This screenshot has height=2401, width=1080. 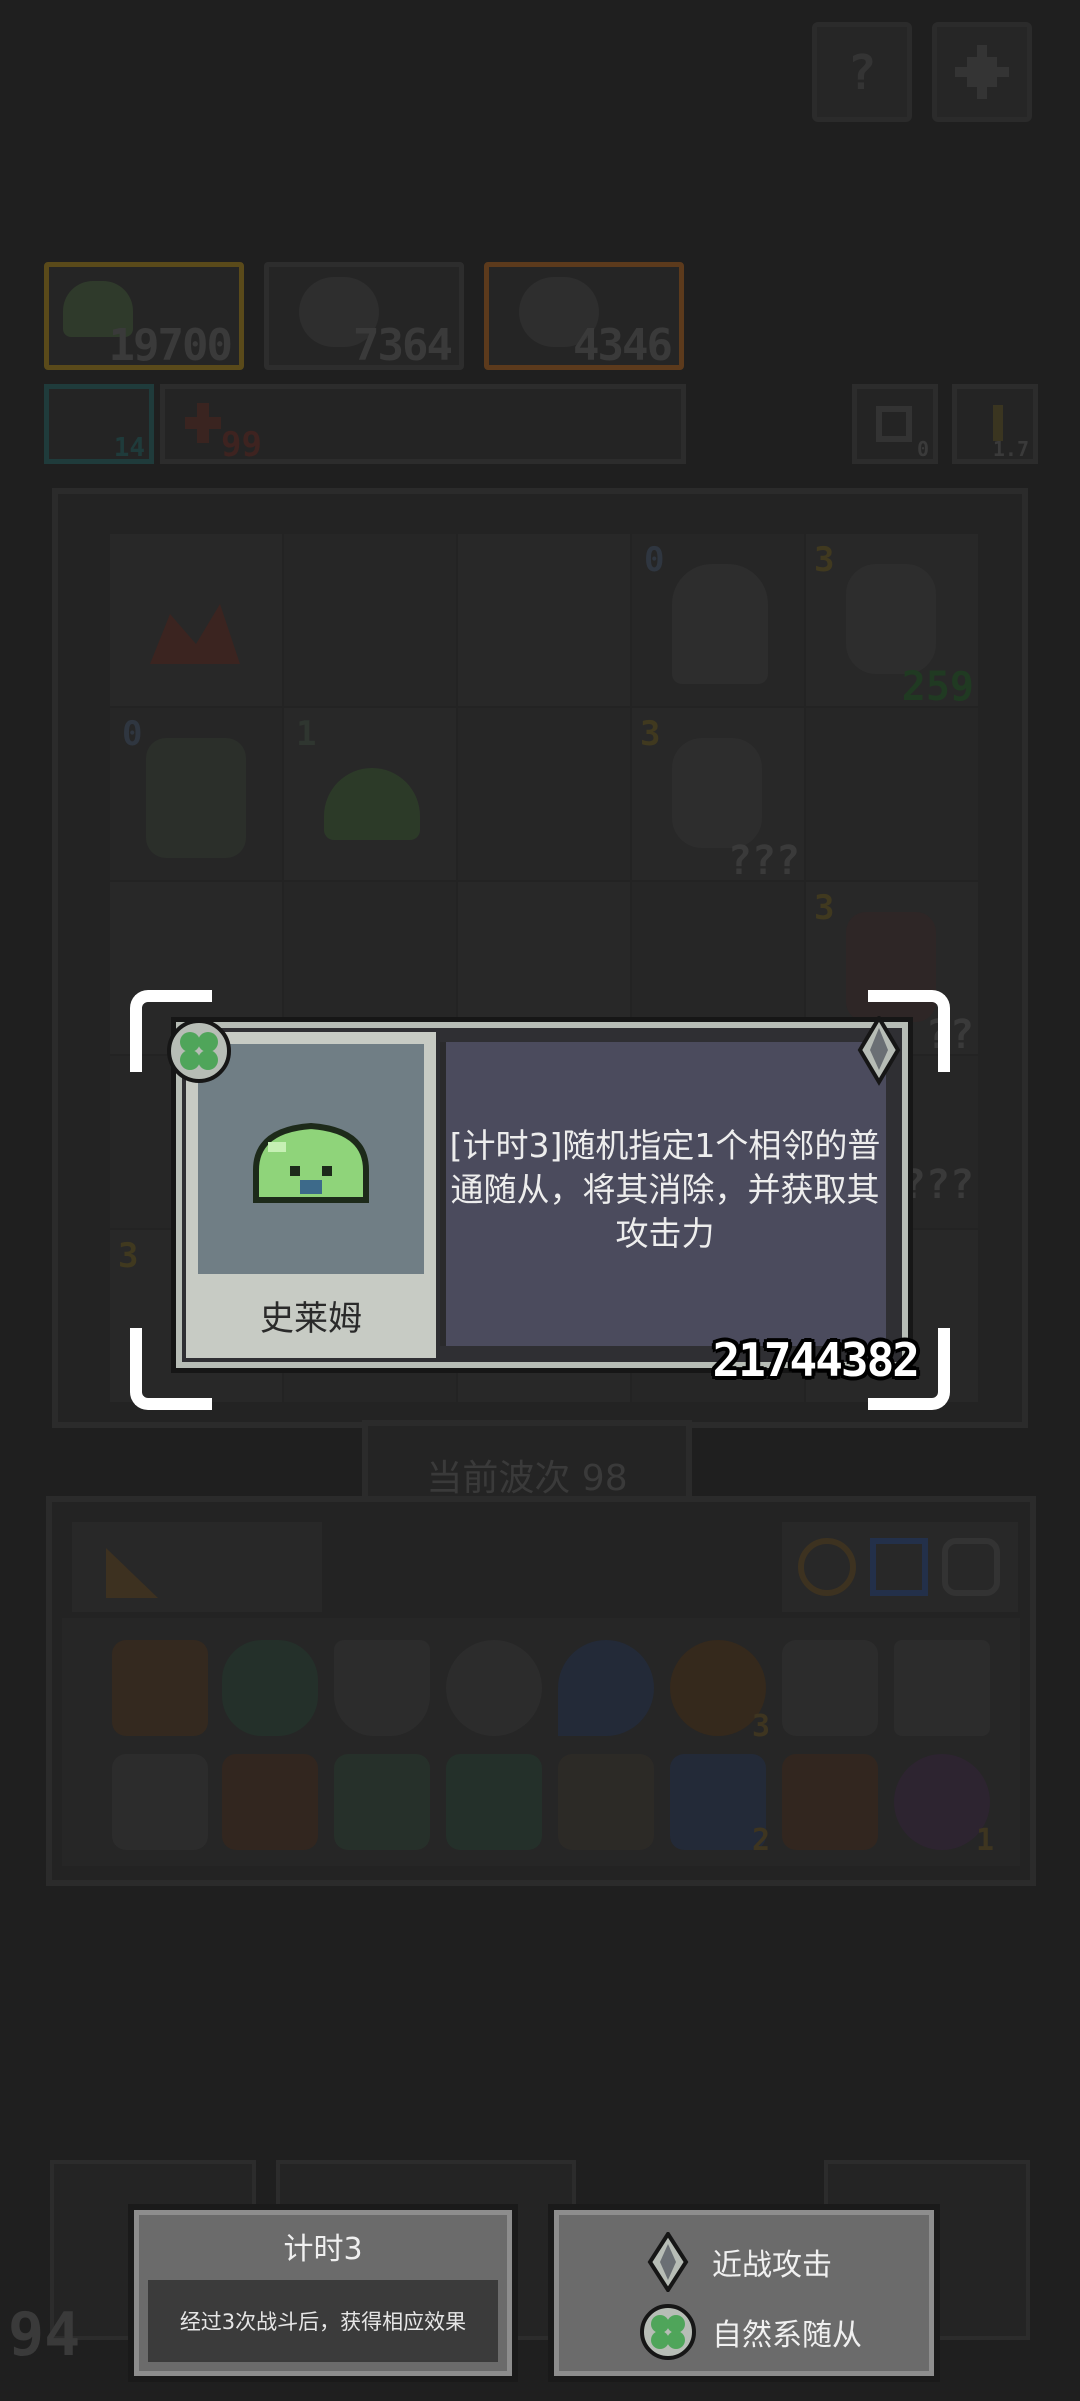 What do you see at coordinates (922, 449) in the screenshot?
I see `undo-count: 0` at bounding box center [922, 449].